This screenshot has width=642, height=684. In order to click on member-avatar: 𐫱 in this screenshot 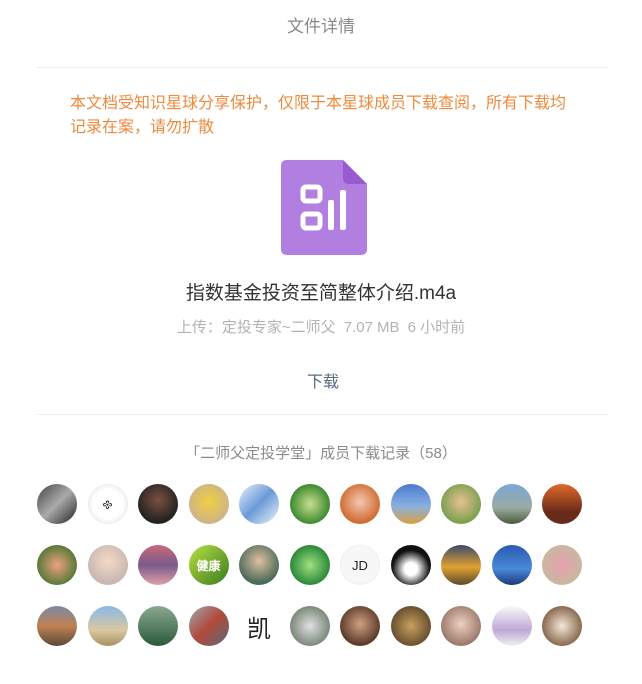, I will do `click(107, 504)`.